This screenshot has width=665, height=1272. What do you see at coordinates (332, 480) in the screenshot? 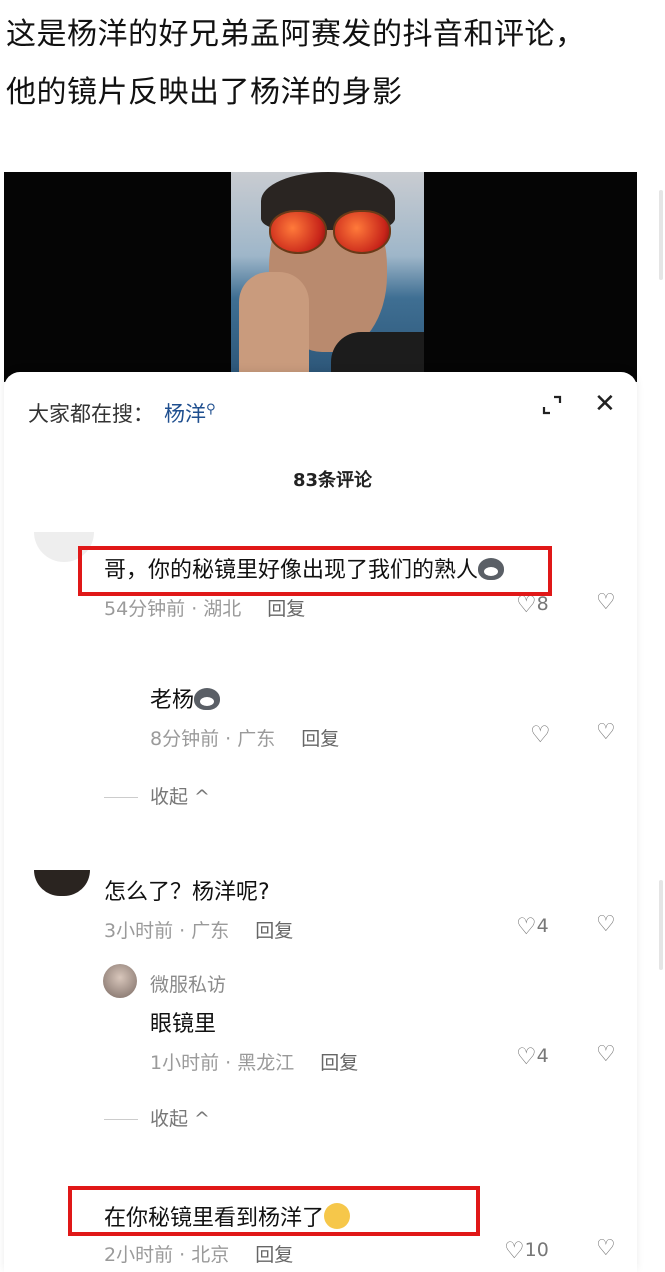
I see `comment-count: 83条评论` at bounding box center [332, 480].